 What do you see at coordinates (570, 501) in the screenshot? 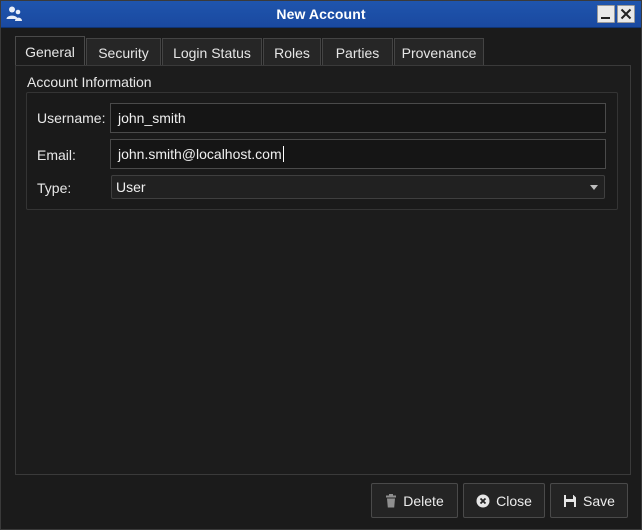
I see `save-icon` at bounding box center [570, 501].